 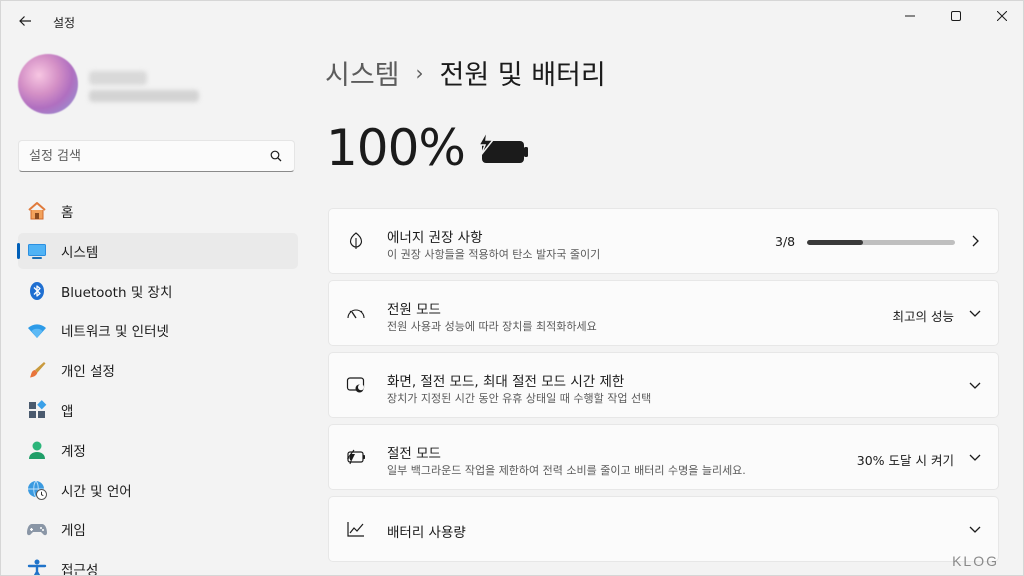 What do you see at coordinates (362, 72) in the screenshot?
I see `breadcrumb-parent-link: 시스템` at bounding box center [362, 72].